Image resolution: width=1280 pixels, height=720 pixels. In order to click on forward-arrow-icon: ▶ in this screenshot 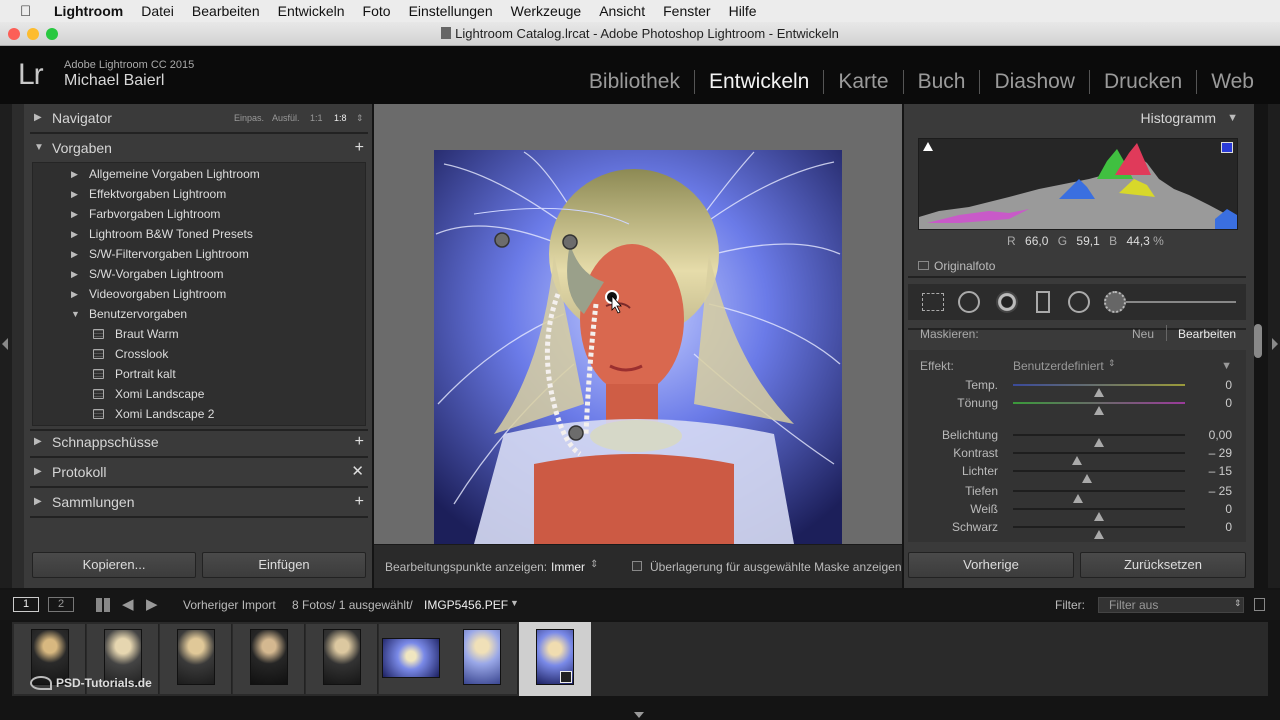, I will do `click(152, 604)`.